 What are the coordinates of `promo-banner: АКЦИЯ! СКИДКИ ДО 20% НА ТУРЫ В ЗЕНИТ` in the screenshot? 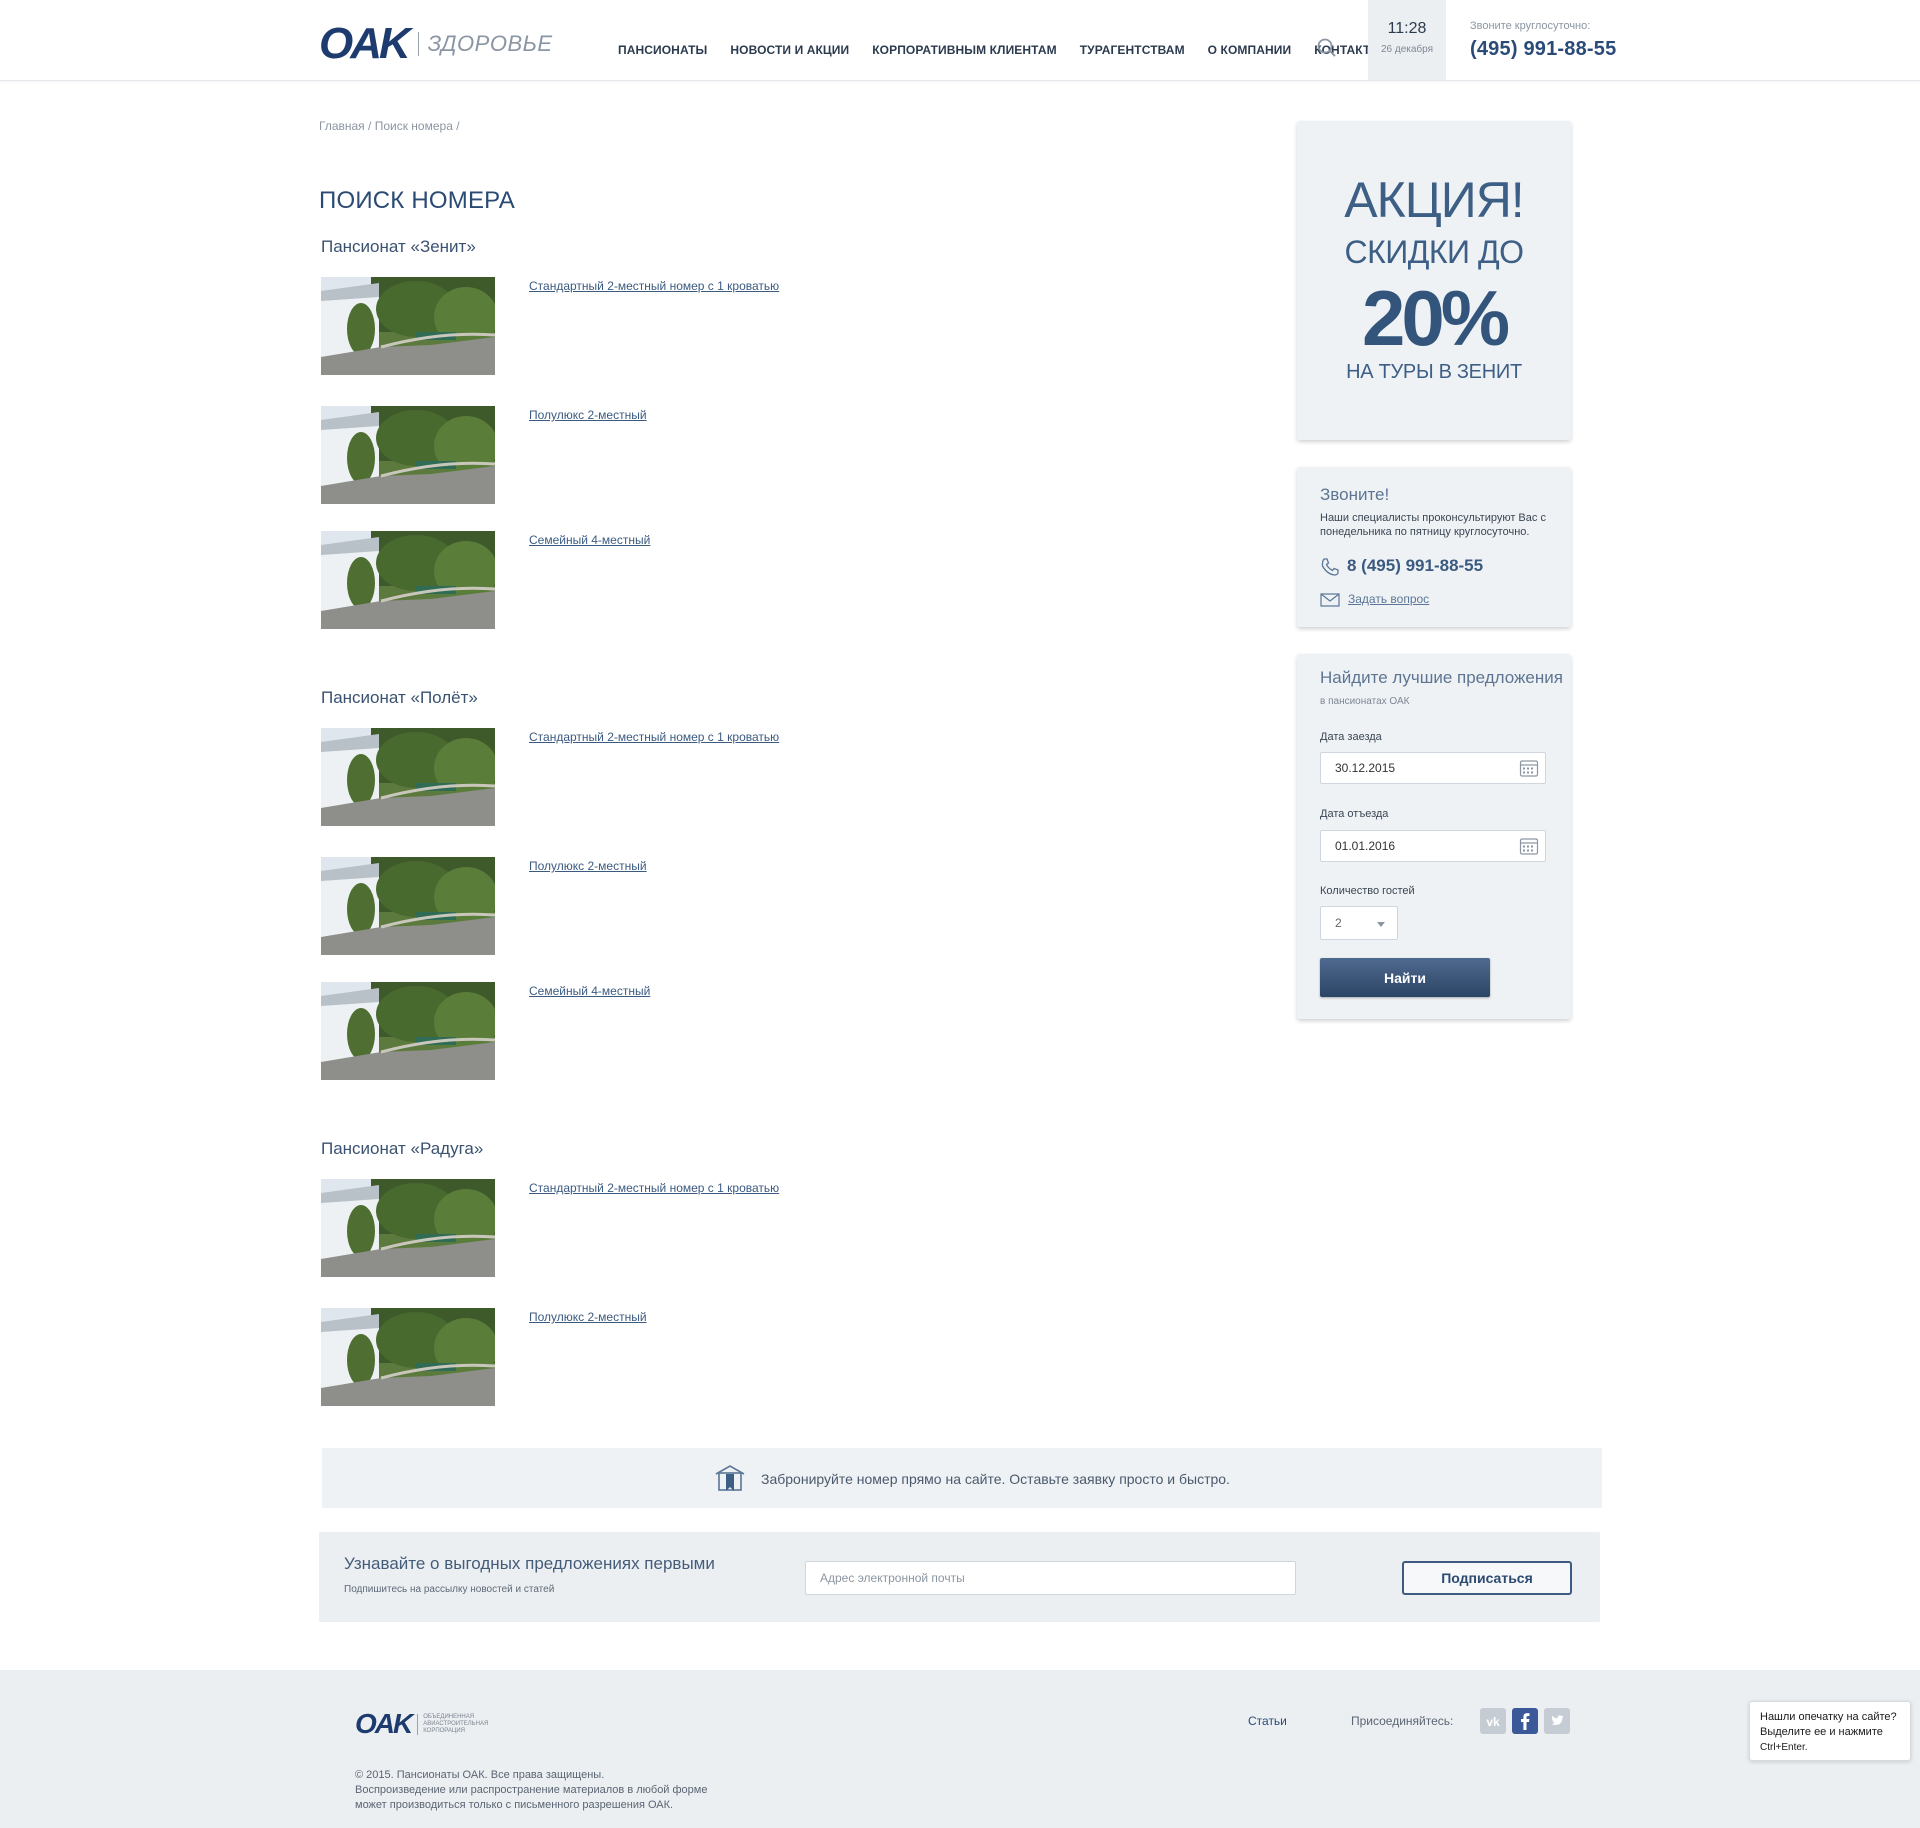 It's located at (1434, 280).